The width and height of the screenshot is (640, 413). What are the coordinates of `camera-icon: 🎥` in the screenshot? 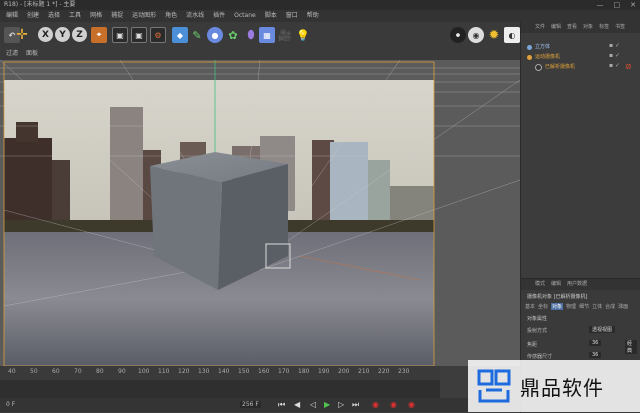 It's located at (285, 35).